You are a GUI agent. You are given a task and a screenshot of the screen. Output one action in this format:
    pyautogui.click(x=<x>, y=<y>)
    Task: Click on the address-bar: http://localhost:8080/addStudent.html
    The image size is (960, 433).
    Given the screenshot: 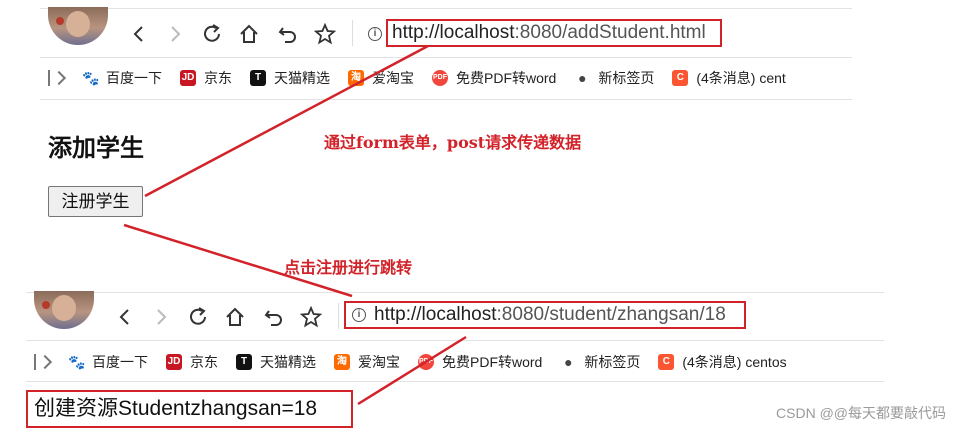 What is the action you would take?
    pyautogui.click(x=554, y=33)
    